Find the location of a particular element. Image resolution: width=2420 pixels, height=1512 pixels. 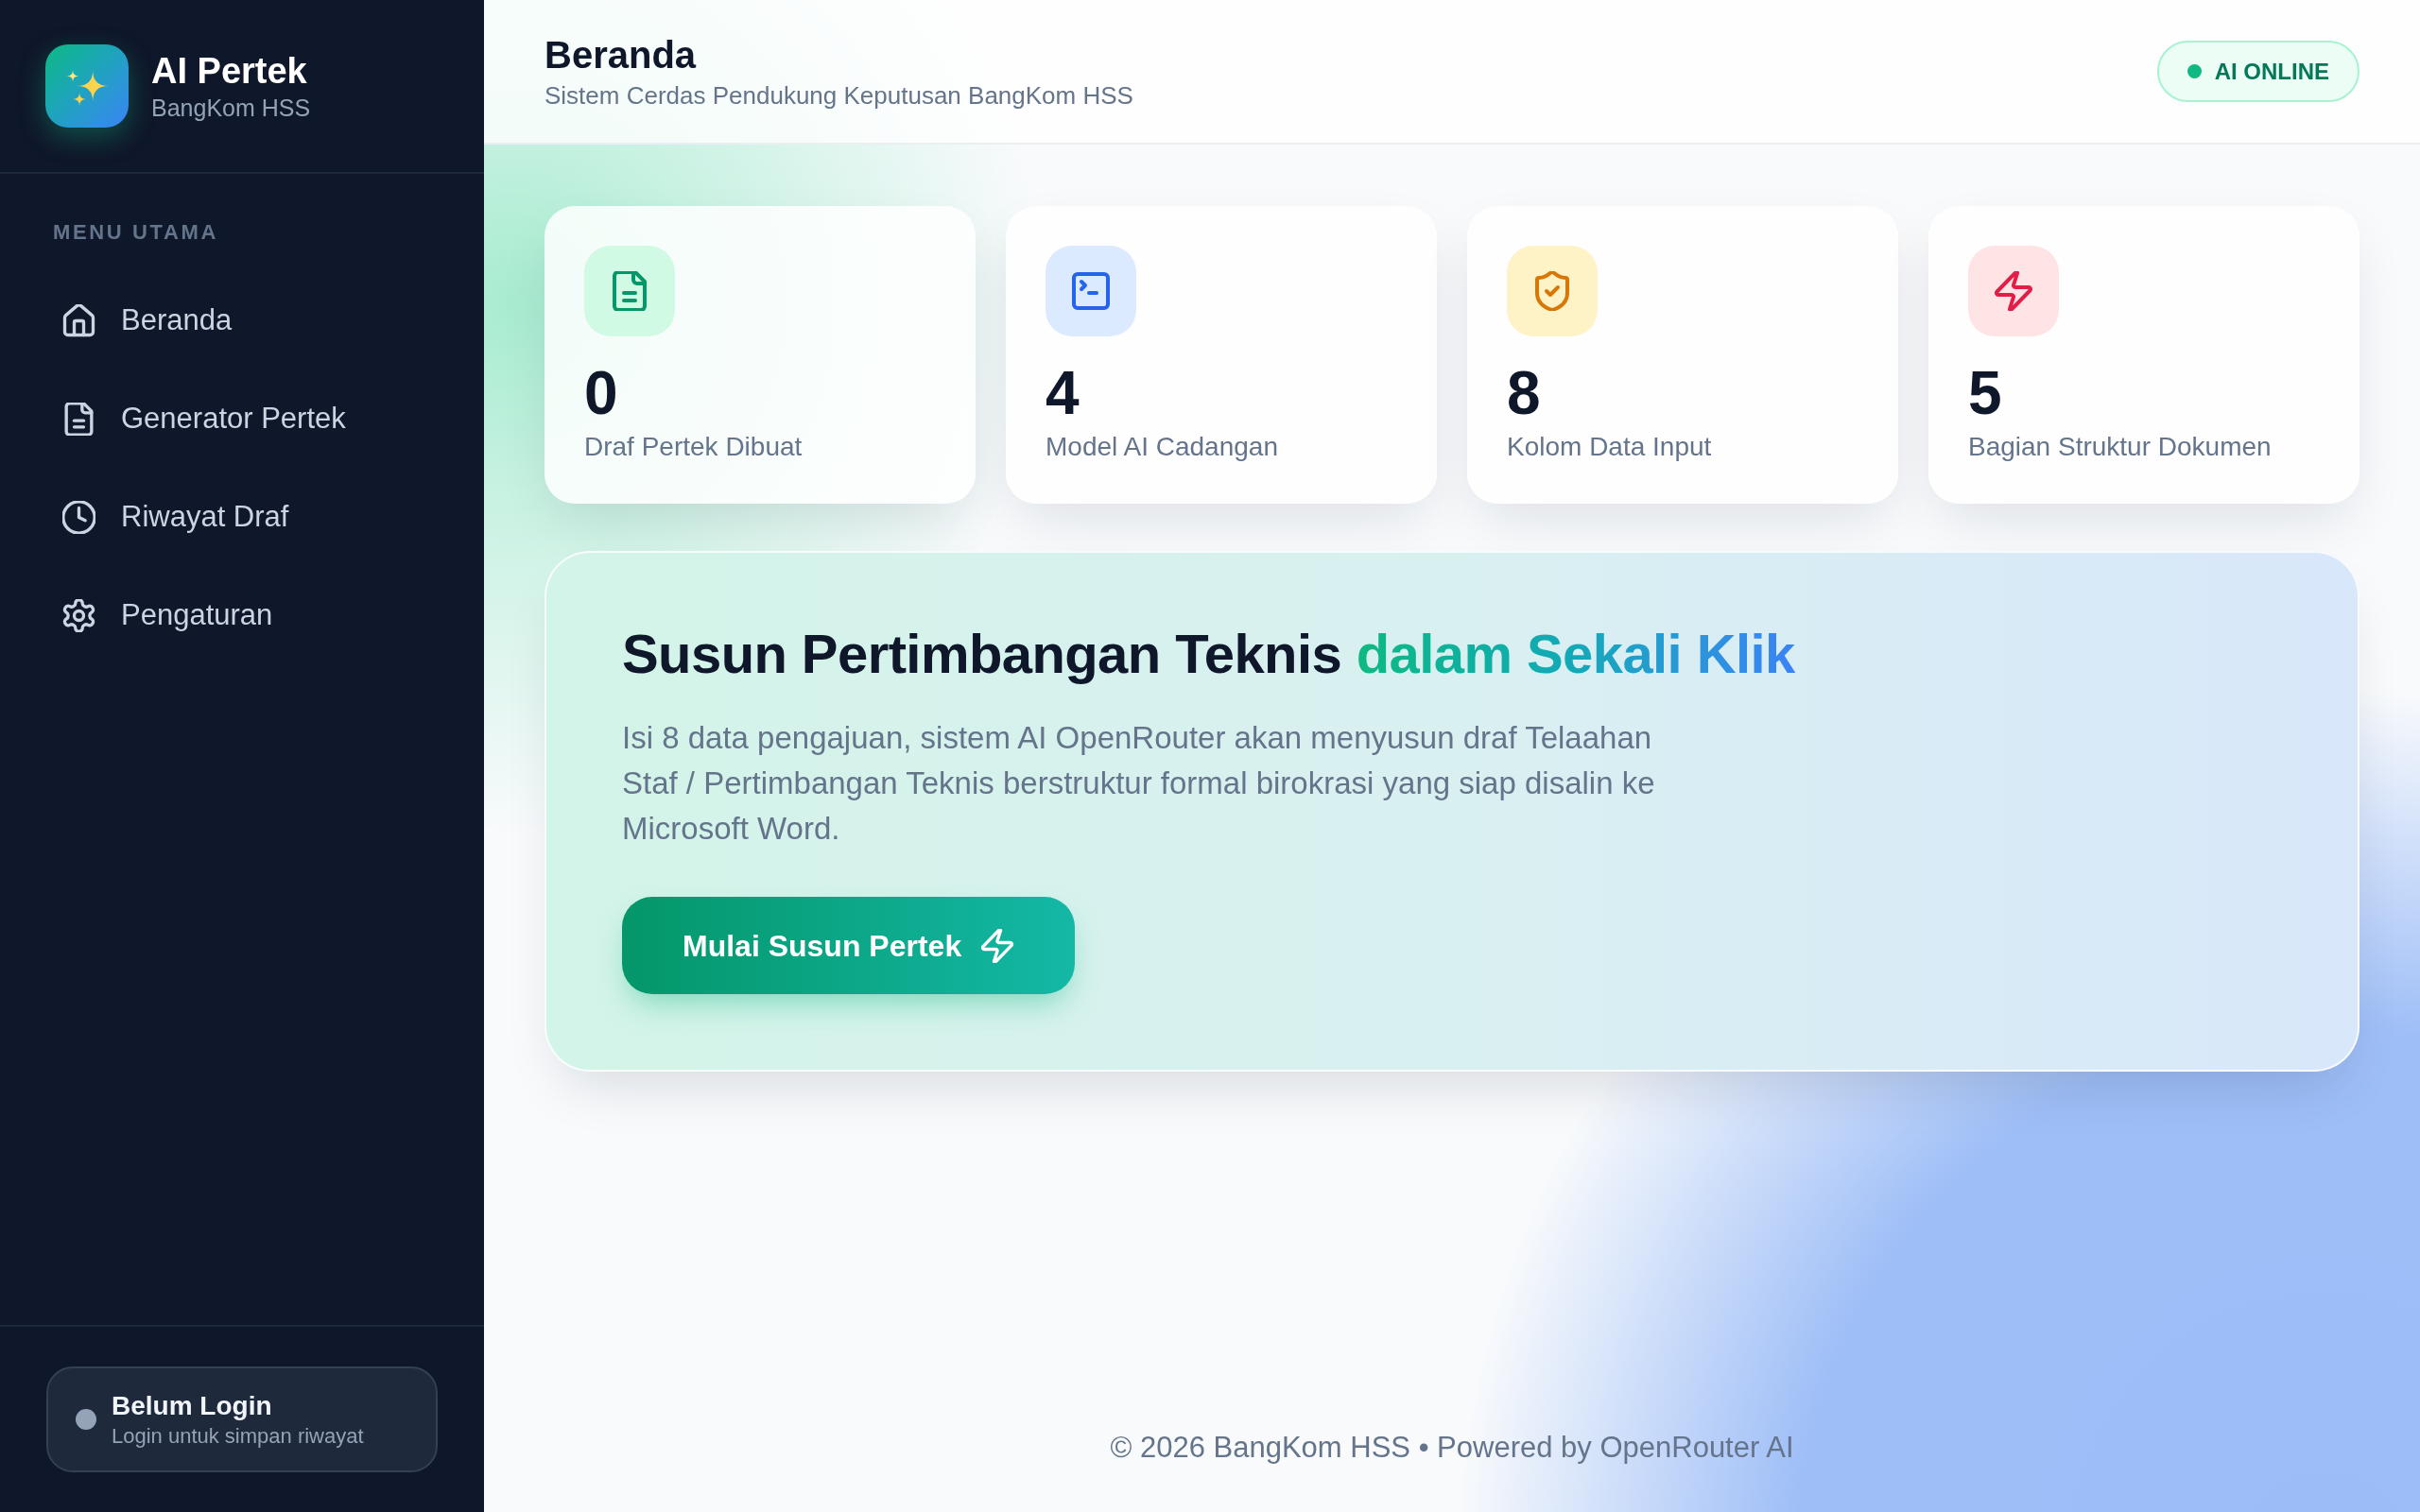

lightning-icon is located at coordinates (998, 945).